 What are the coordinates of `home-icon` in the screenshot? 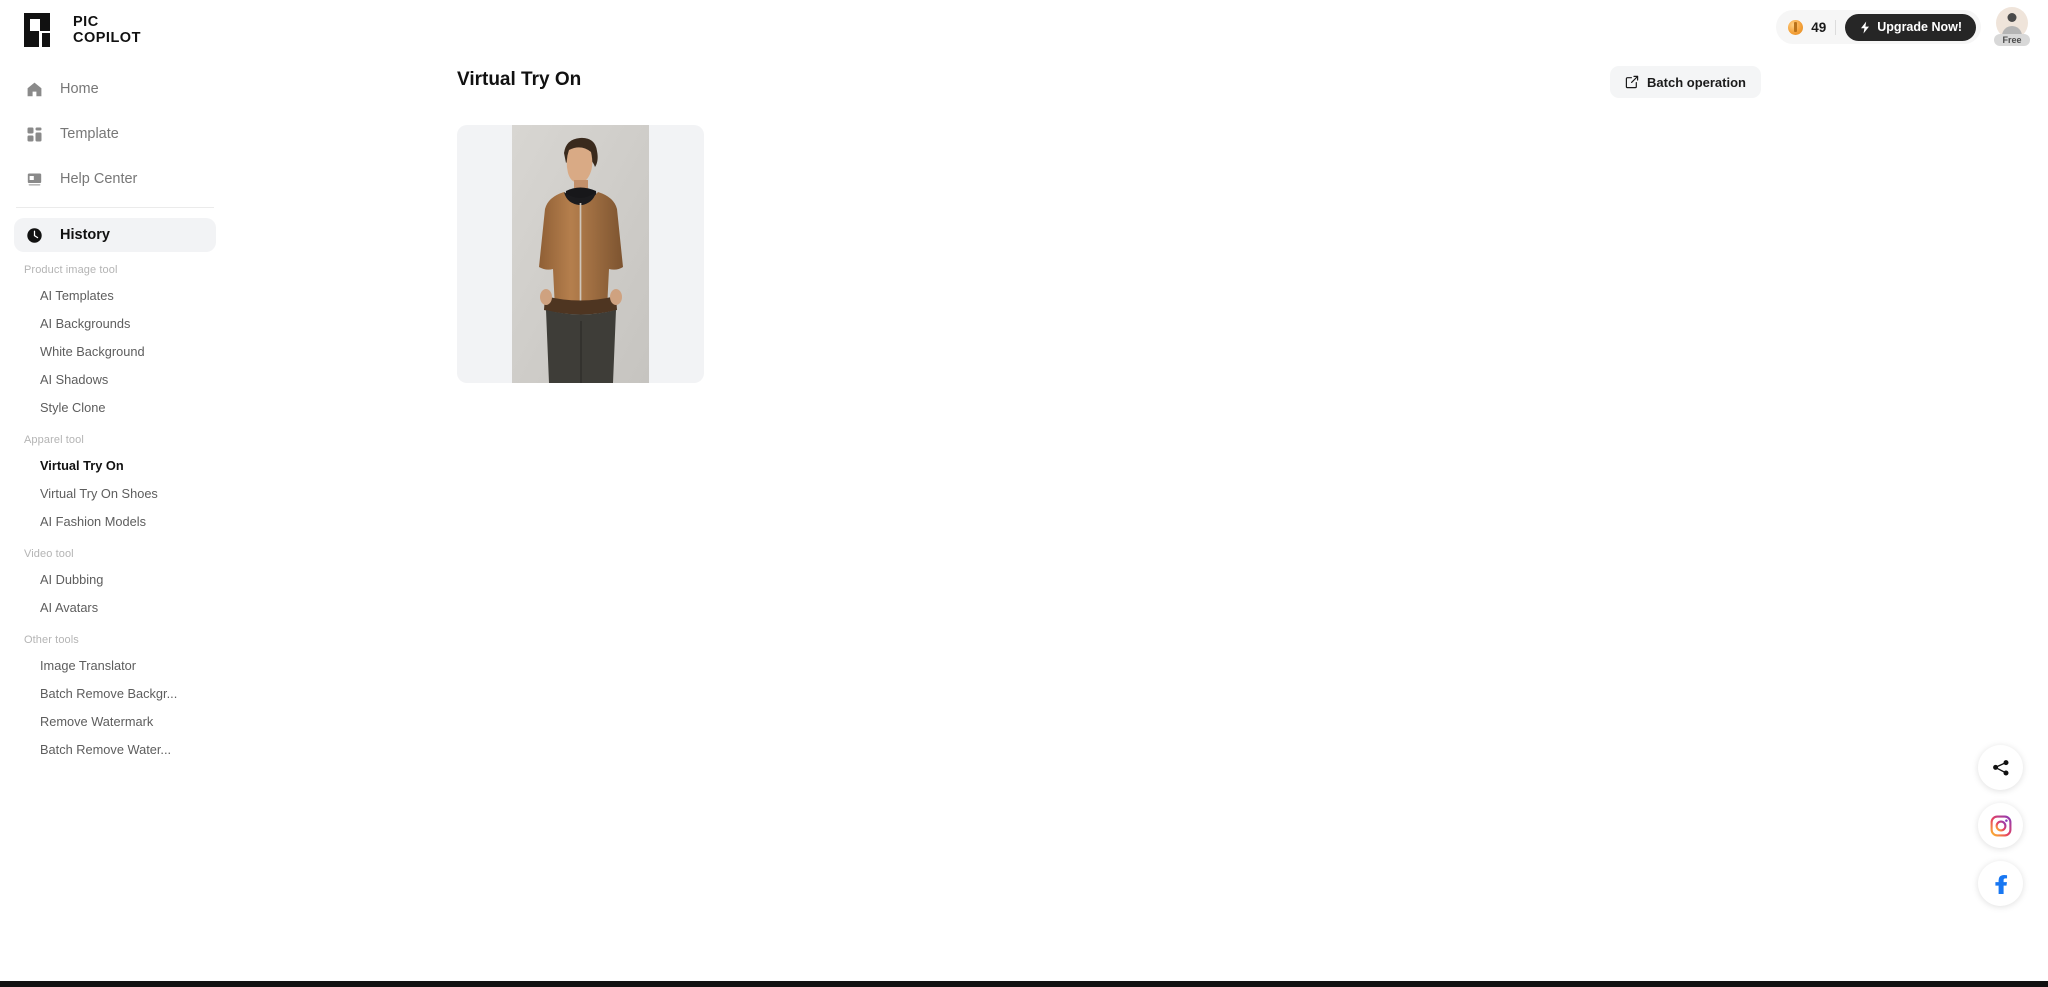 It's located at (34, 89).